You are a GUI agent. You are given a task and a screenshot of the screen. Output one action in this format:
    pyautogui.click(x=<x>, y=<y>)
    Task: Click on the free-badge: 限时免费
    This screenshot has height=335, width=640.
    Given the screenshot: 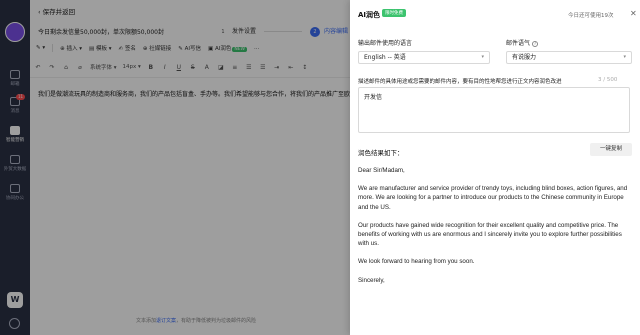 What is the action you would take?
    pyautogui.click(x=394, y=13)
    